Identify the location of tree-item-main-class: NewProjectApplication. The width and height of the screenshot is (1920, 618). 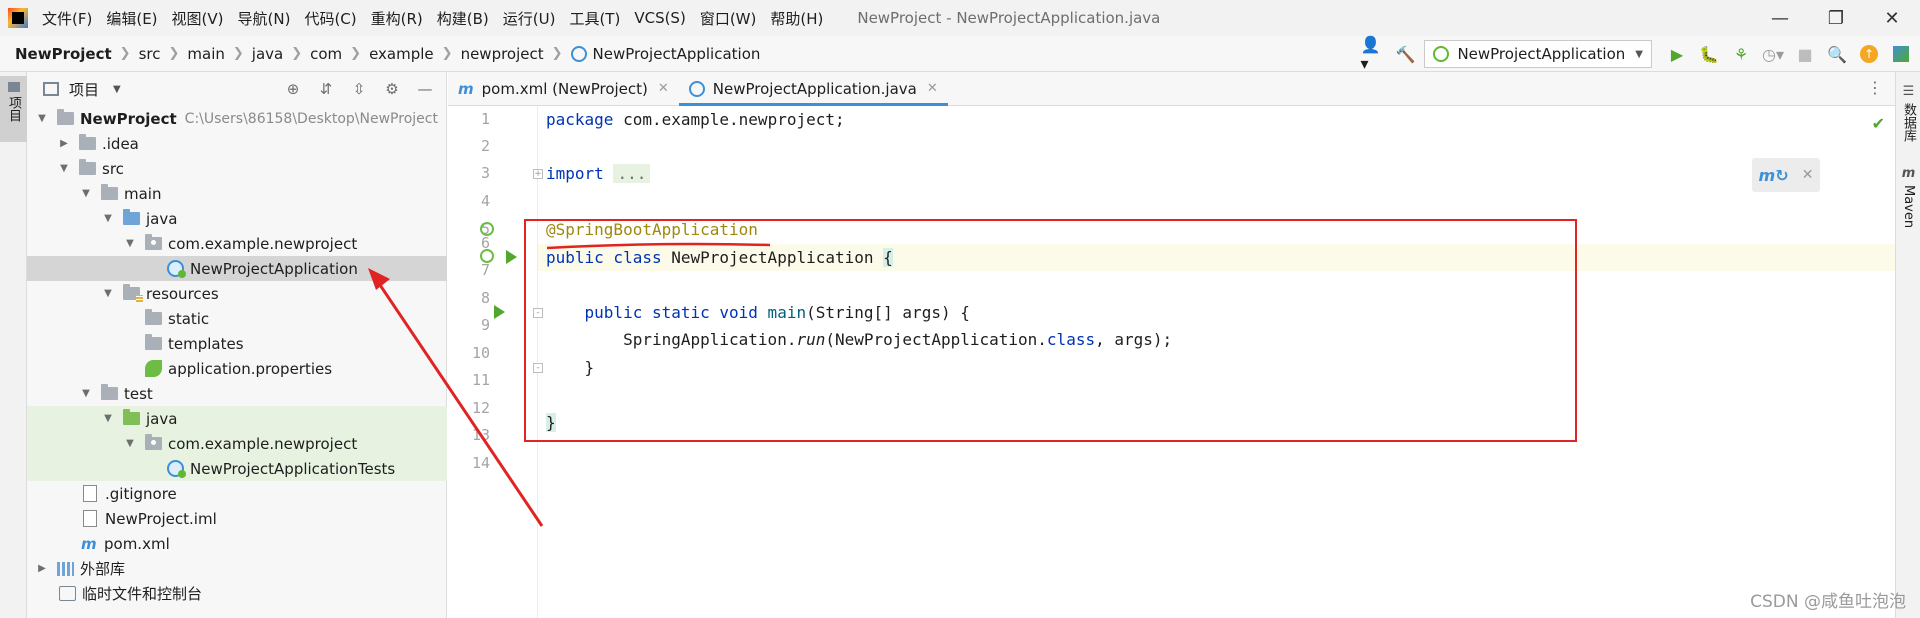
(237, 268).